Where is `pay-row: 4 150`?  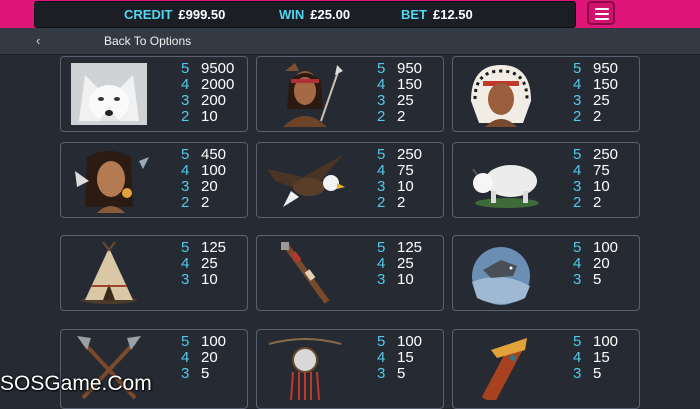 pay-row: 4 150 is located at coordinates (399, 85).